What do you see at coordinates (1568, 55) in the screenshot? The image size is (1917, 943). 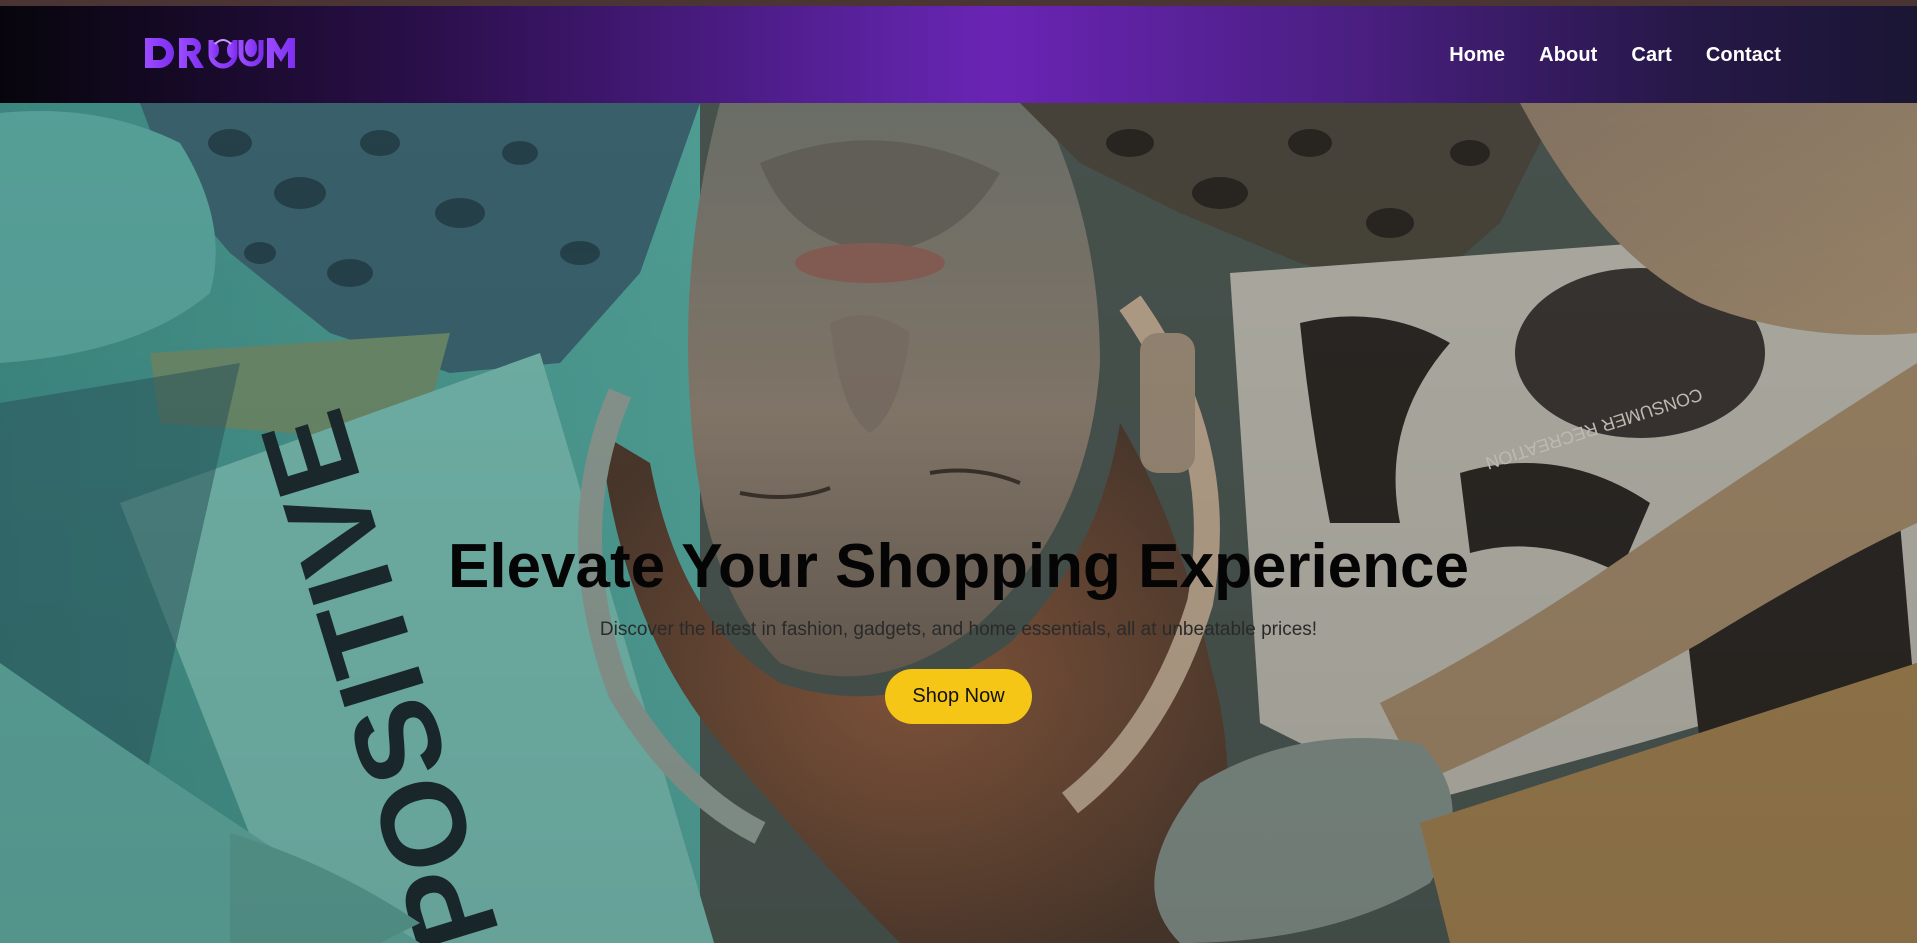 I see `nav-link-about: About` at bounding box center [1568, 55].